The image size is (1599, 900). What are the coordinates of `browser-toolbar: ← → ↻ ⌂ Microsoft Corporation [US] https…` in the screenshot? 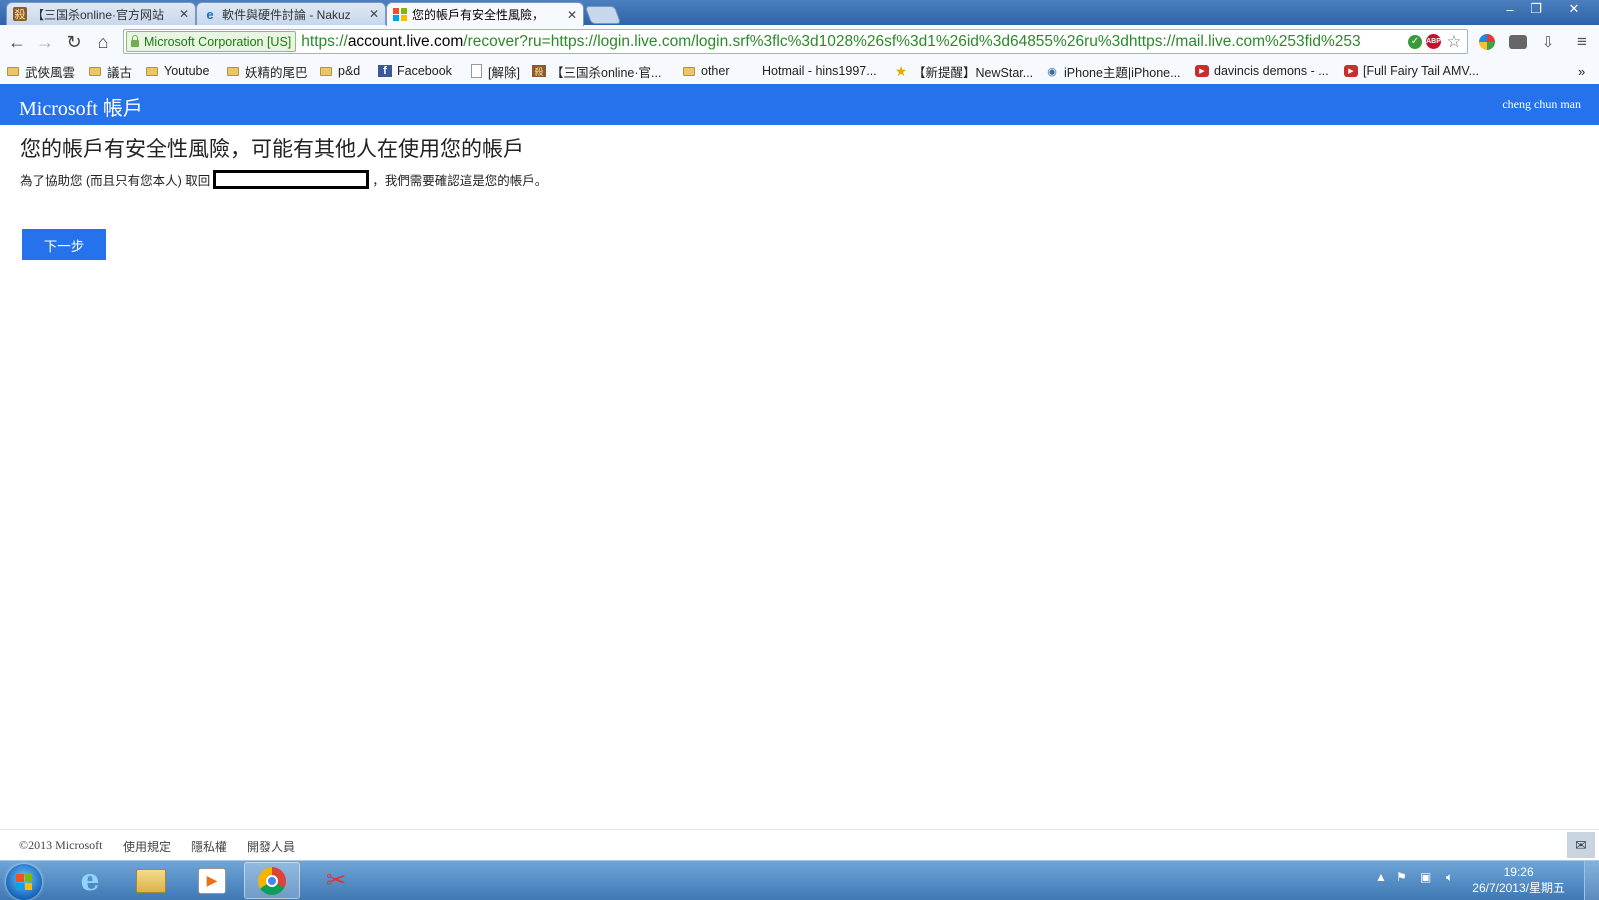 It's located at (799, 42).